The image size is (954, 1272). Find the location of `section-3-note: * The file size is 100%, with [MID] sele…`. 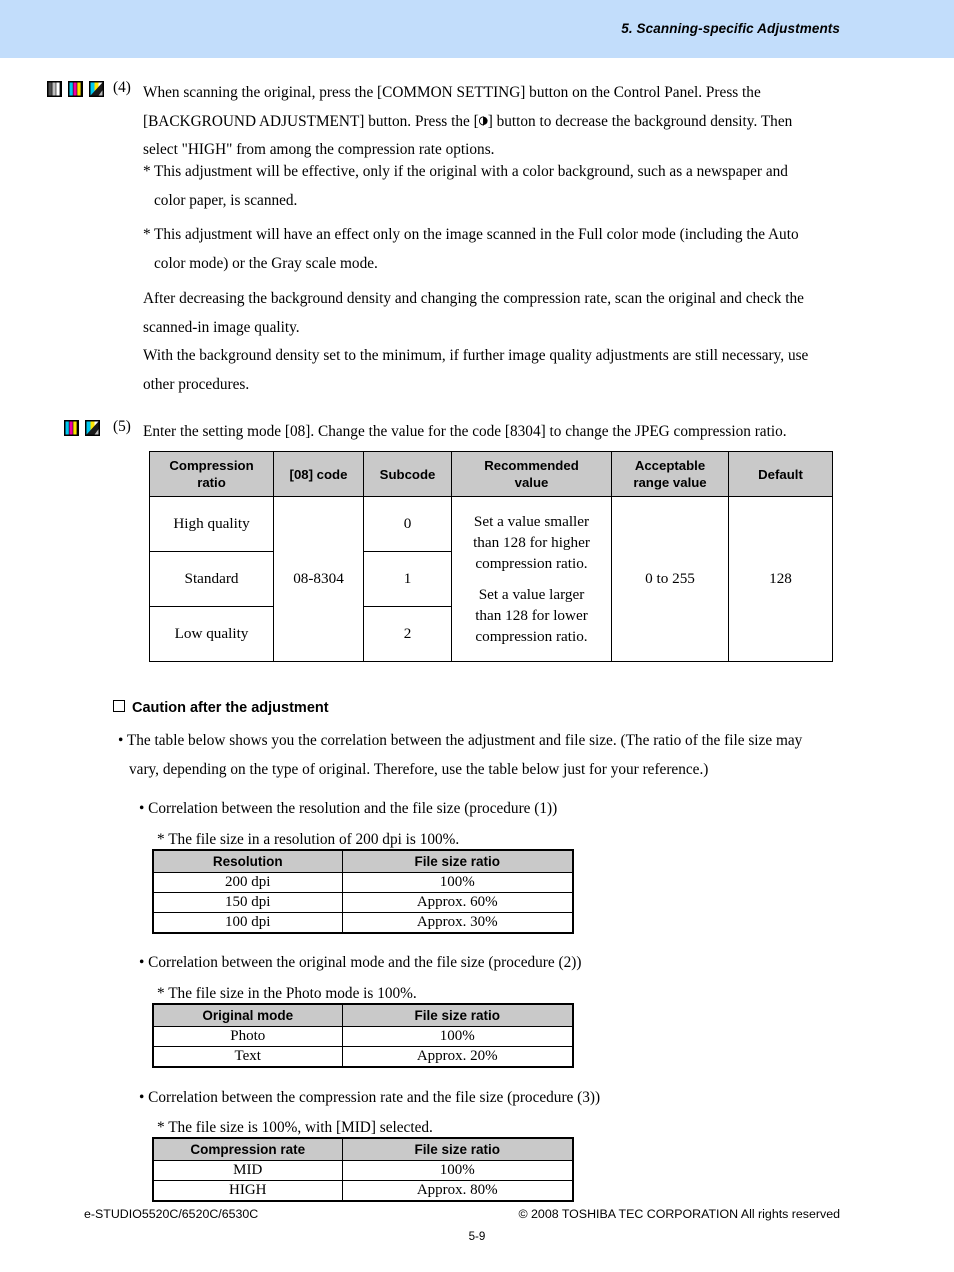

section-3-note: * The file size is 100%, with [MID] sele… is located at coordinates (295, 1127).